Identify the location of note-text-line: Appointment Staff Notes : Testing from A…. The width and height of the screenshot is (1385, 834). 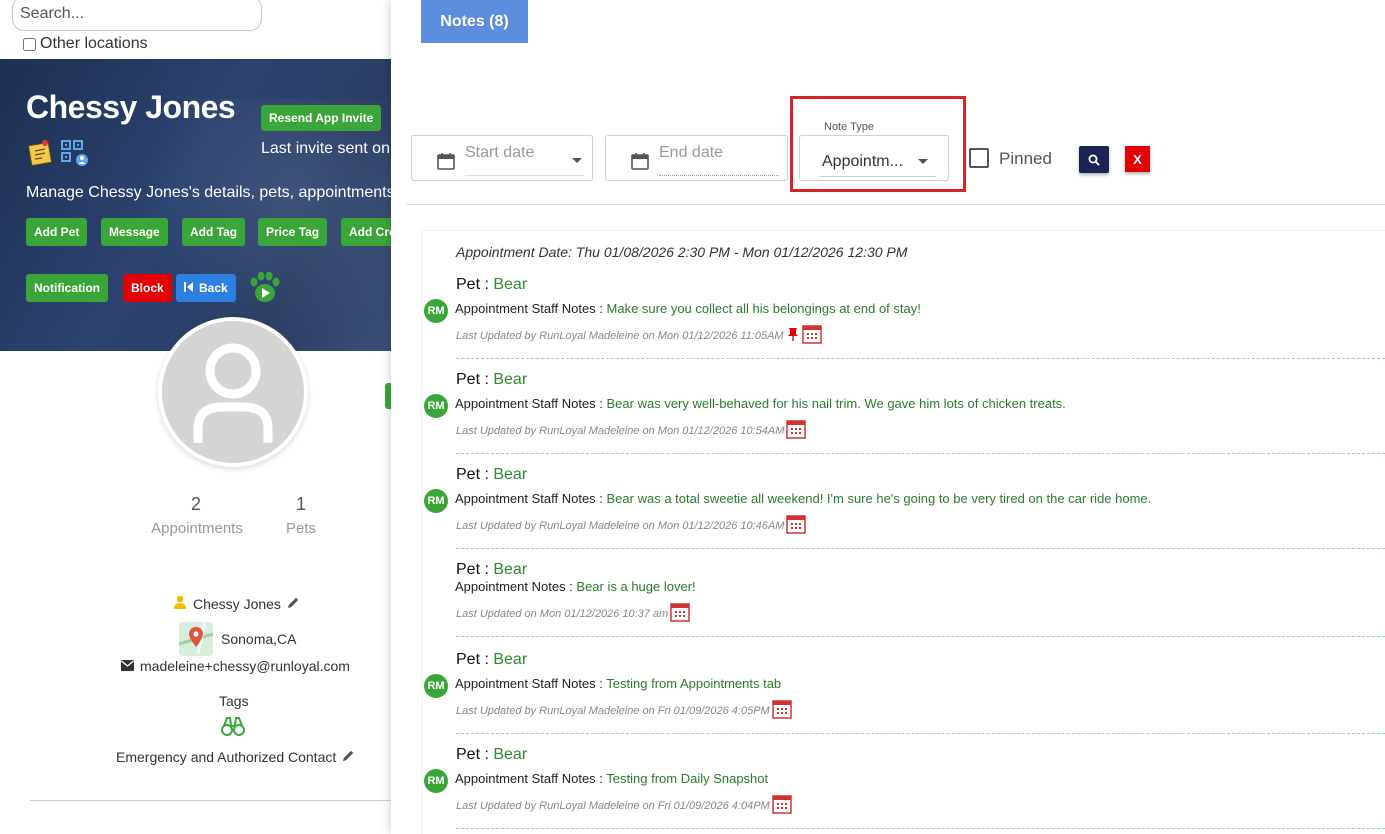
(618, 683).